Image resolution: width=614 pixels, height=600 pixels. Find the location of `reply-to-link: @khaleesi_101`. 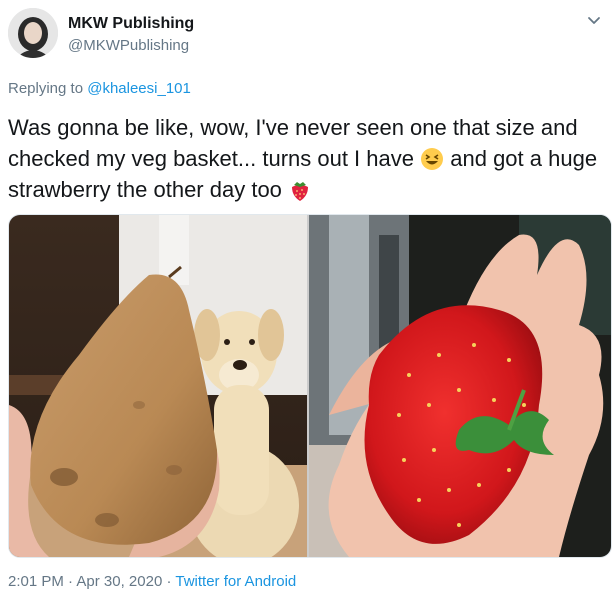

reply-to-link: @khaleesi_101 is located at coordinates (139, 88).